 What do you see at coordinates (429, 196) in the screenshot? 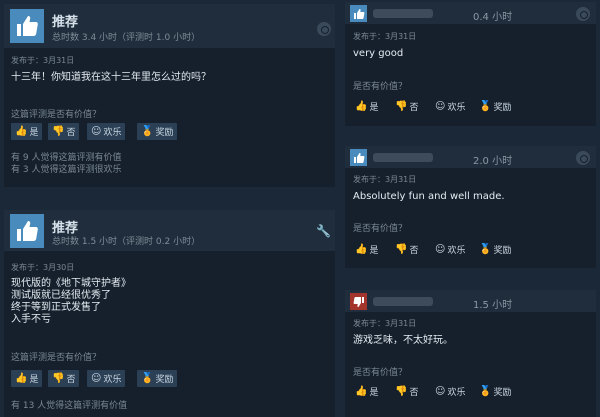
I see `review-text: Absolutely fun and well made.` at bounding box center [429, 196].